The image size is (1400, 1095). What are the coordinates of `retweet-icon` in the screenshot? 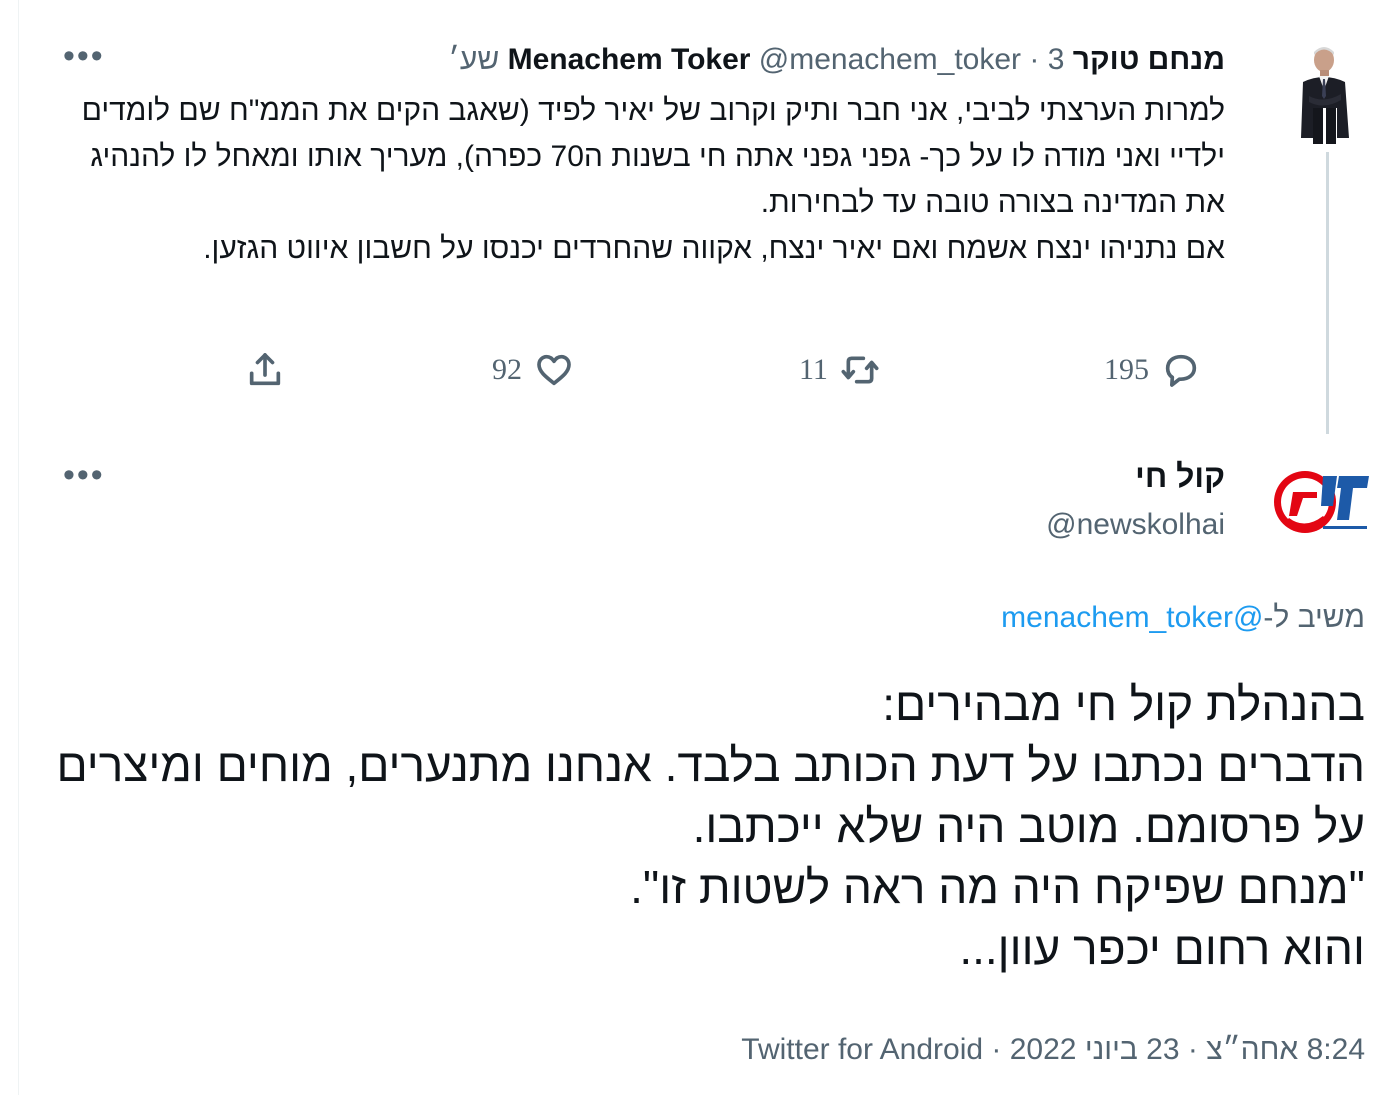 It's located at (860, 370).